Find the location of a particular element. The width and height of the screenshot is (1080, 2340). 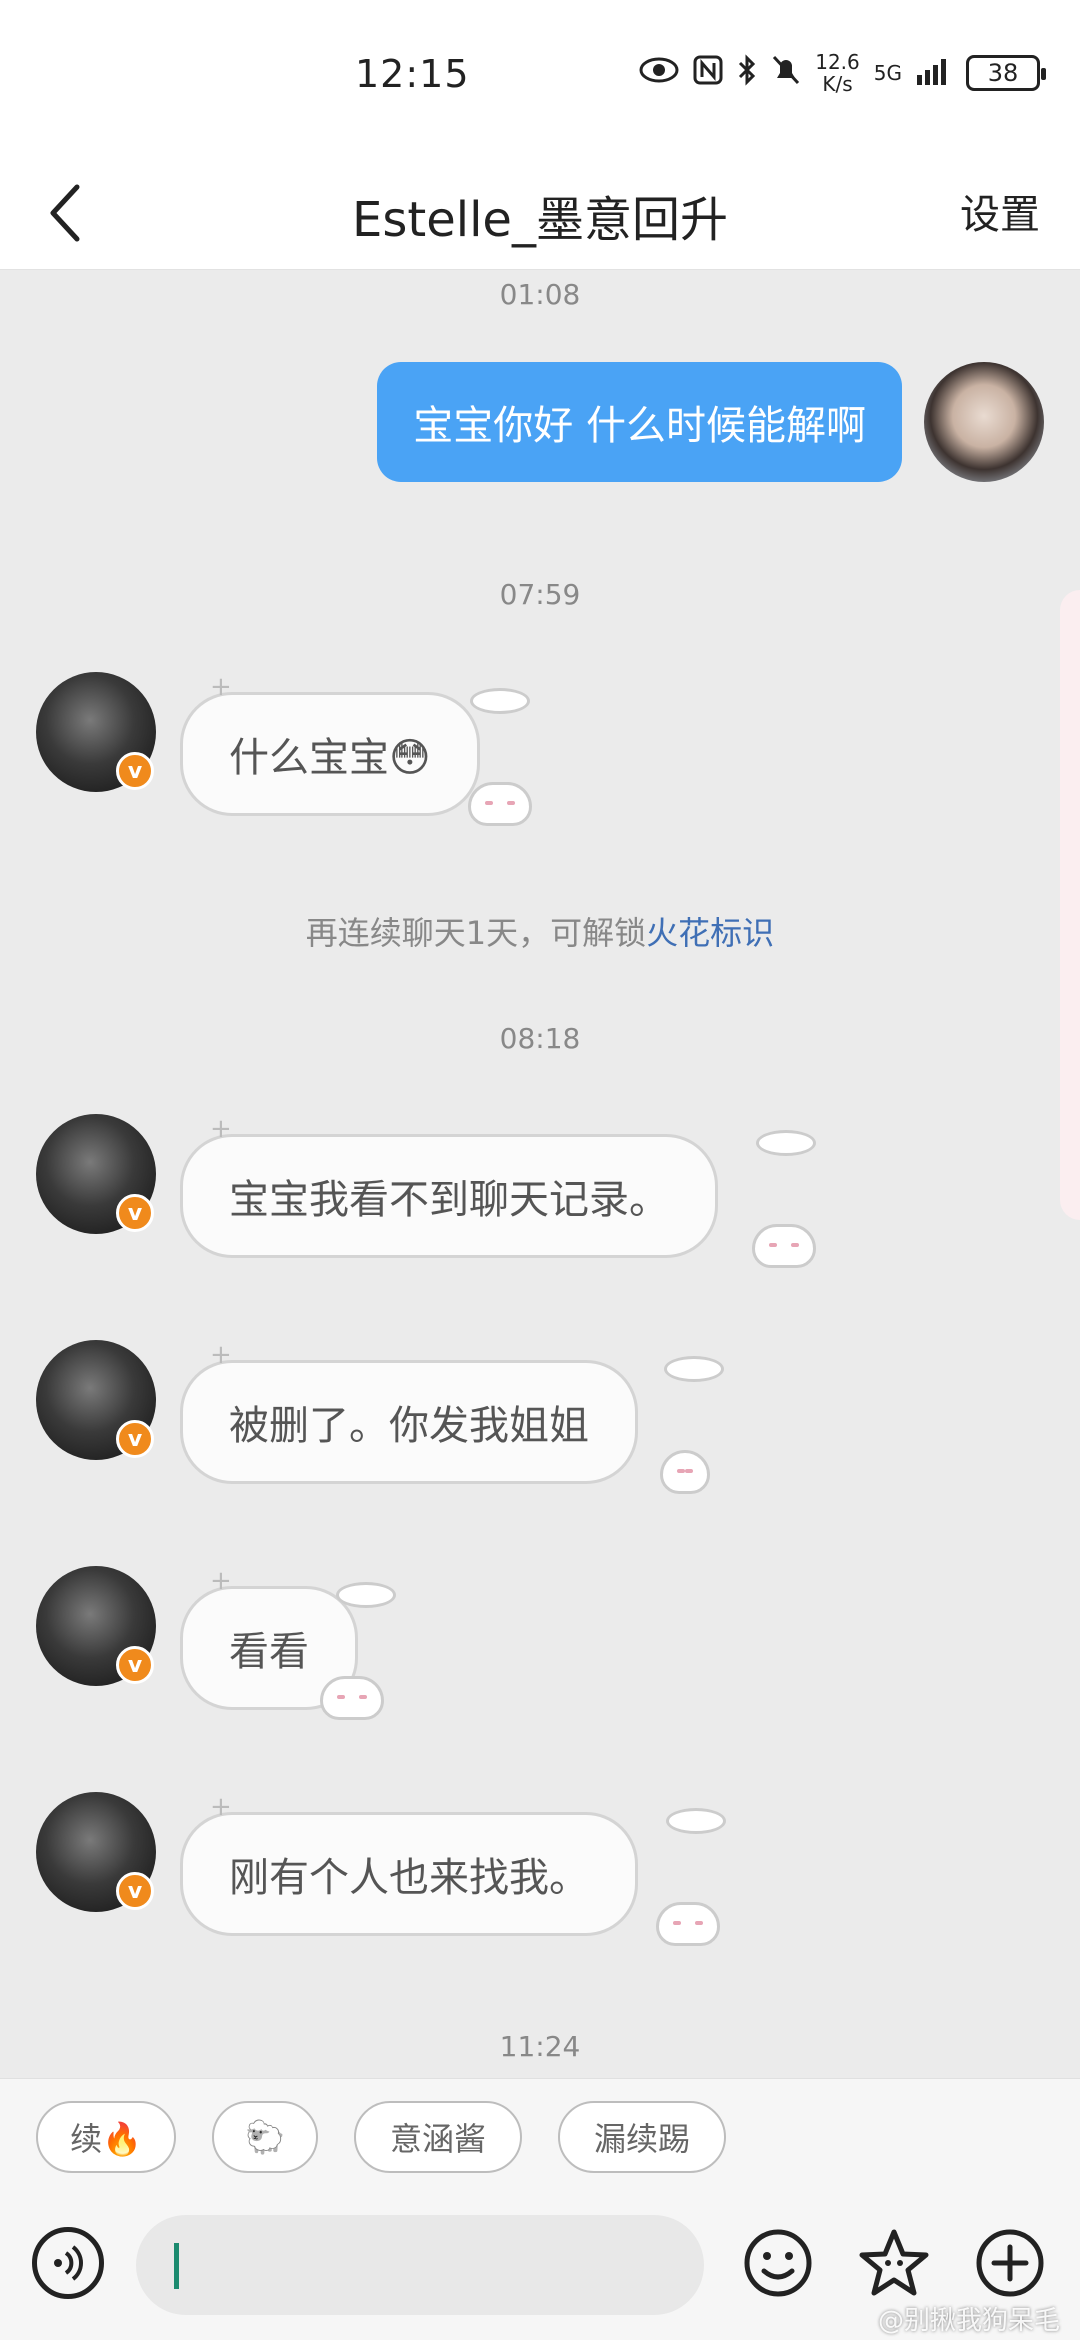

status-time: 12:15 is located at coordinates (412, 74).